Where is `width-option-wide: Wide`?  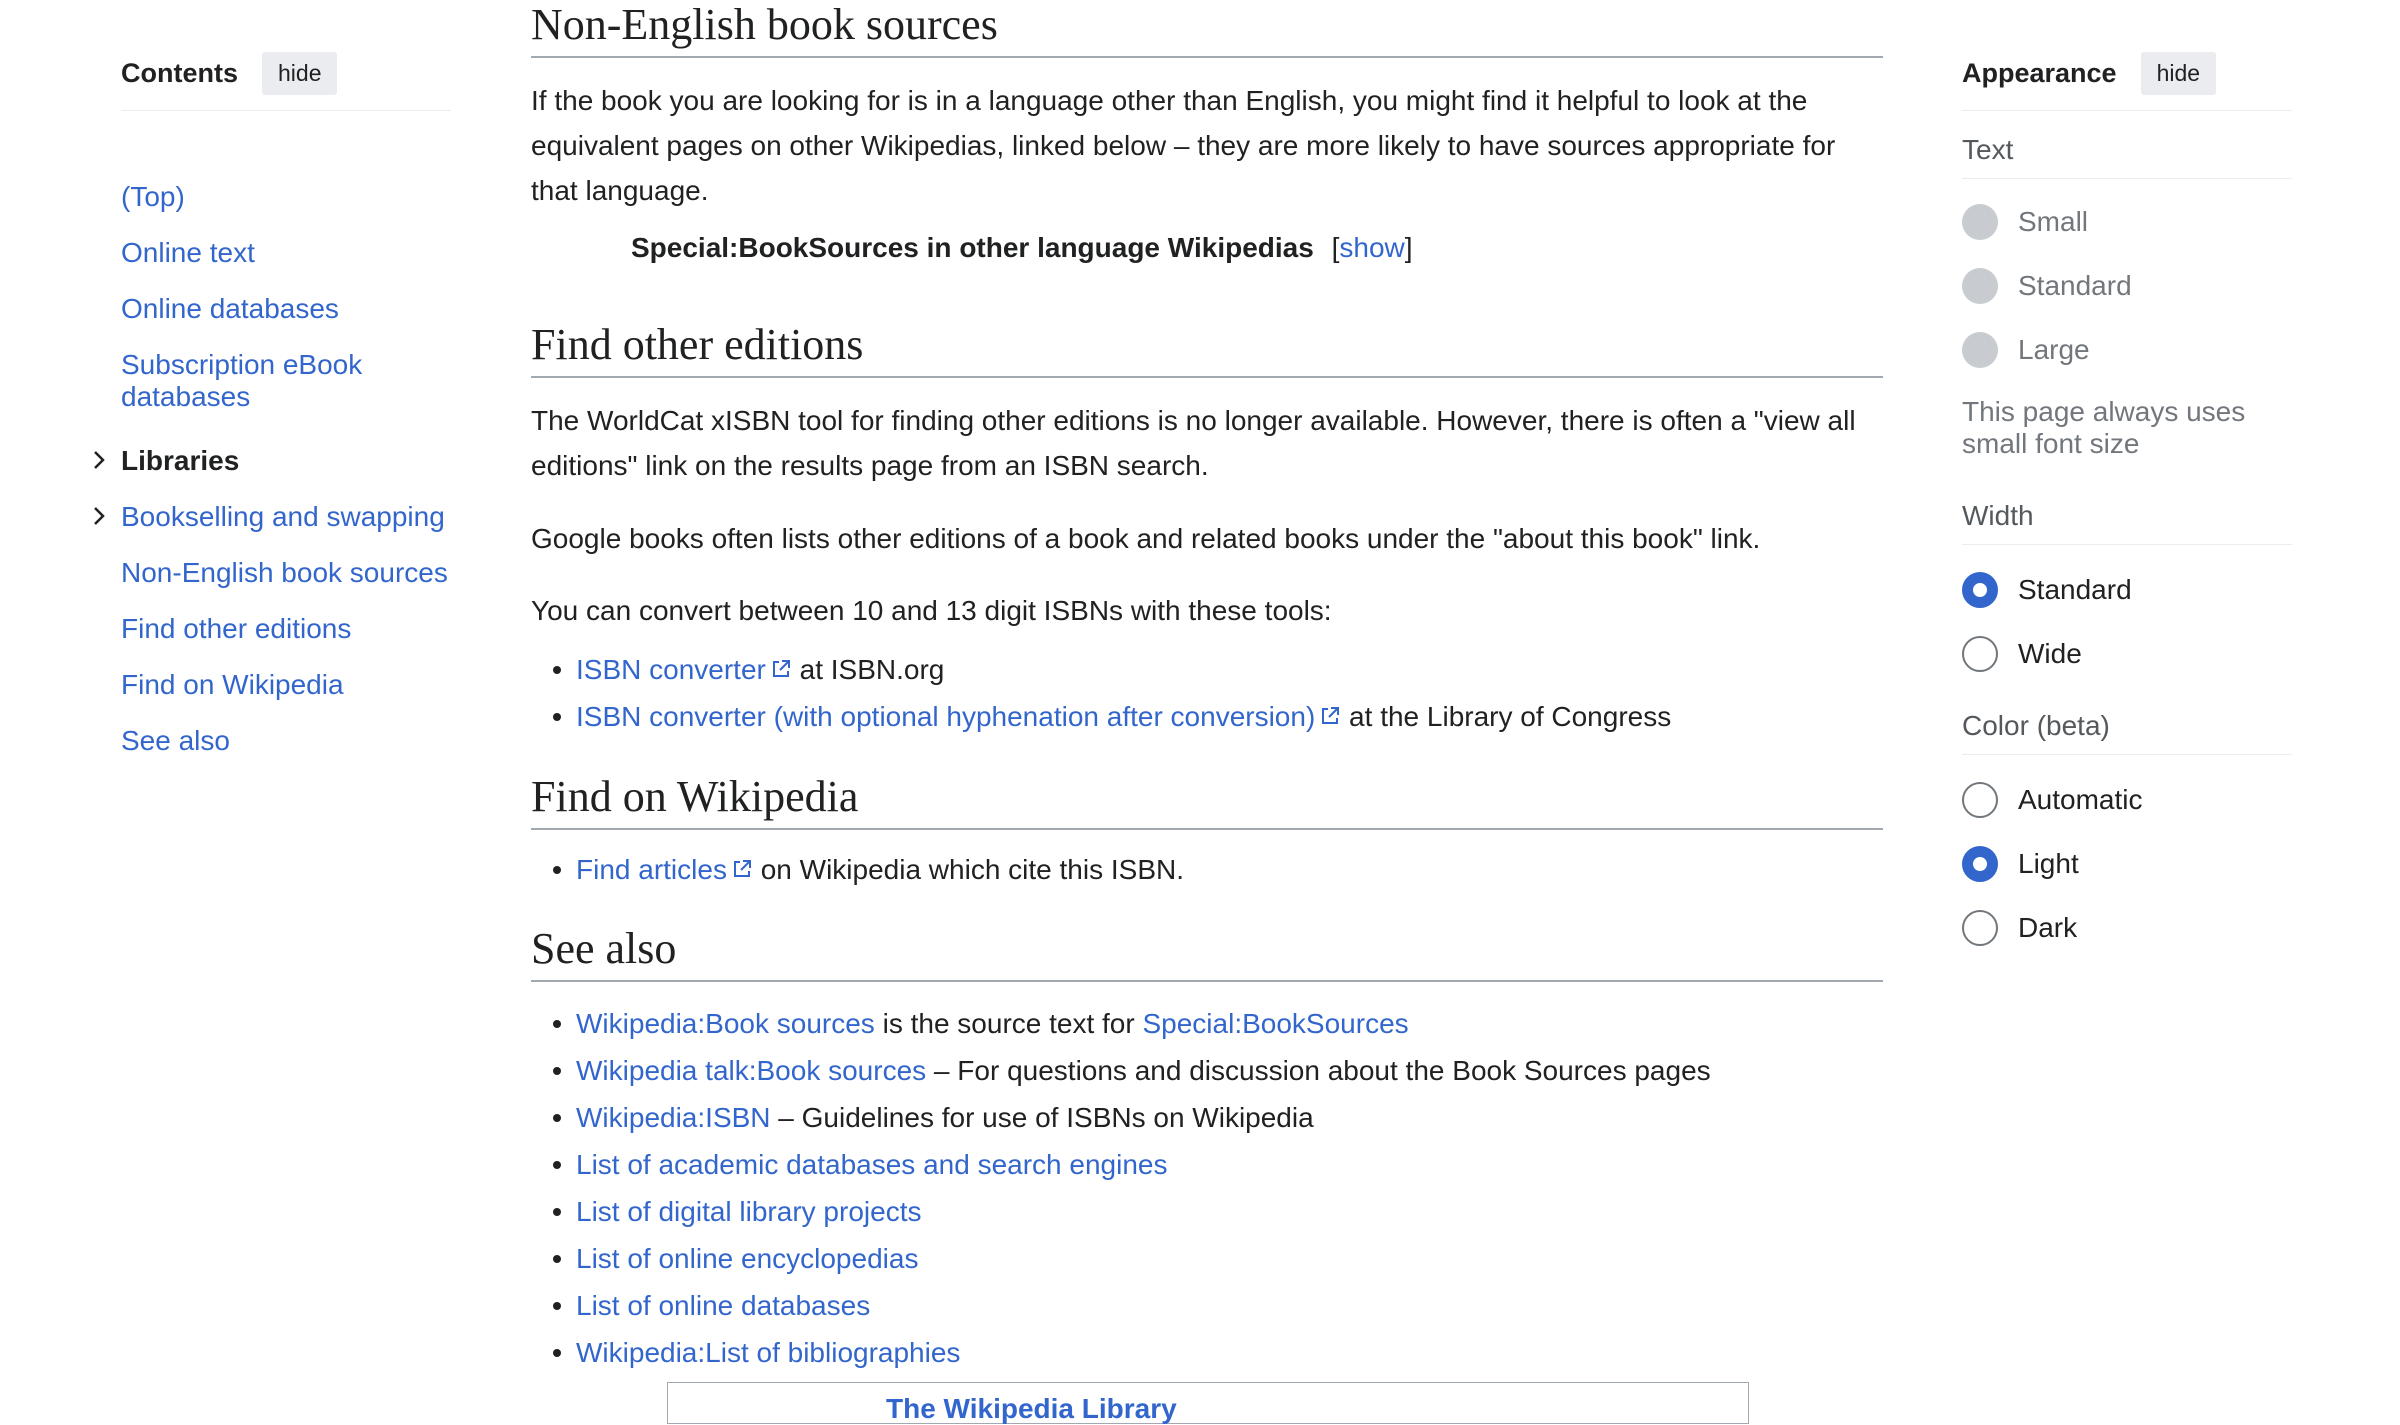
width-option-wide: Wide is located at coordinates (2022, 654).